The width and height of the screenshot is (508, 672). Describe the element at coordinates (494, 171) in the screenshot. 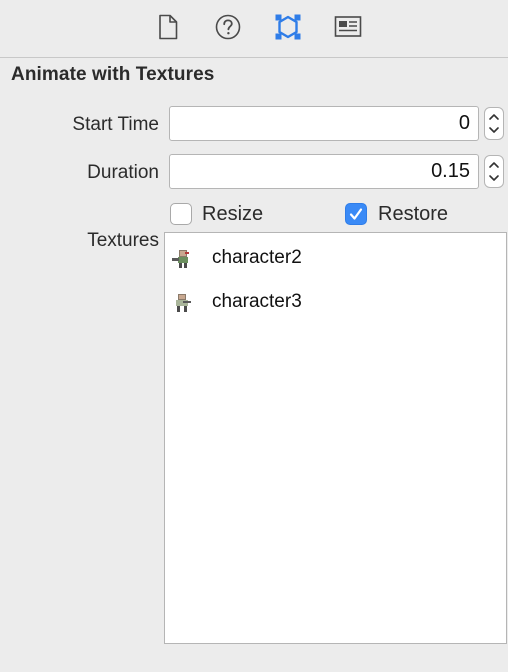

I see `duration-stepper` at that location.